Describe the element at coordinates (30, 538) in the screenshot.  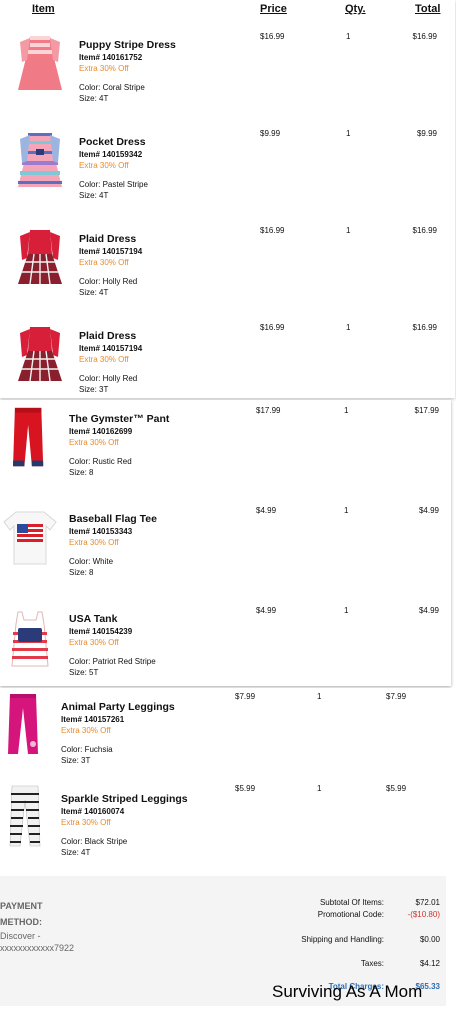
I see `baseball-flag-tee-image` at that location.